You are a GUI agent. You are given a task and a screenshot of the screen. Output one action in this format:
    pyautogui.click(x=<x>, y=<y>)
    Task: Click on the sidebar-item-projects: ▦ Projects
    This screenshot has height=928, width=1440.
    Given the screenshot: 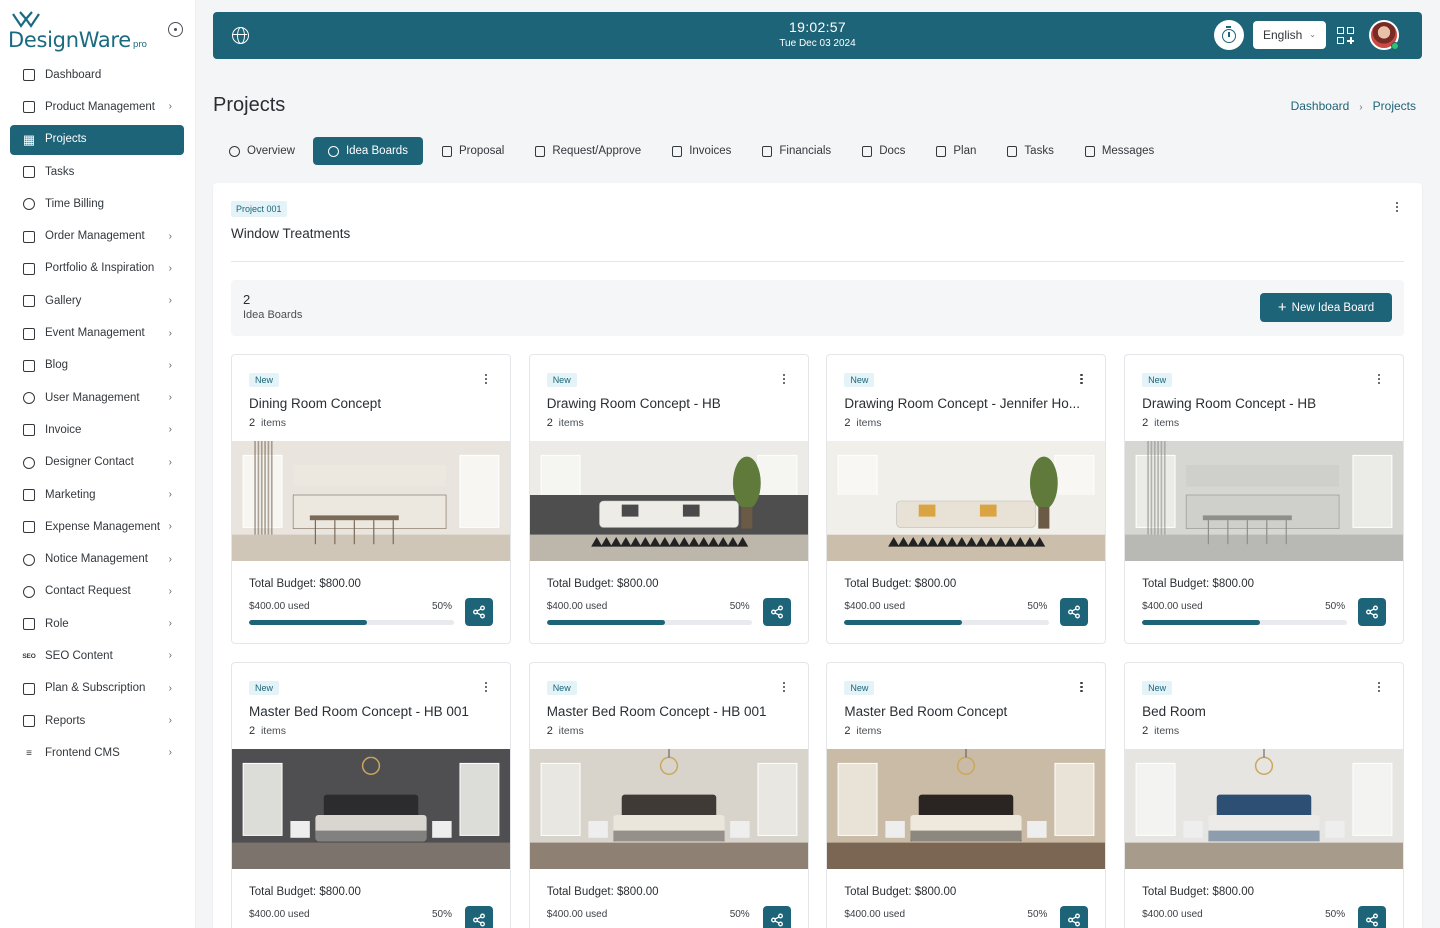 What is the action you would take?
    pyautogui.click(x=97, y=139)
    